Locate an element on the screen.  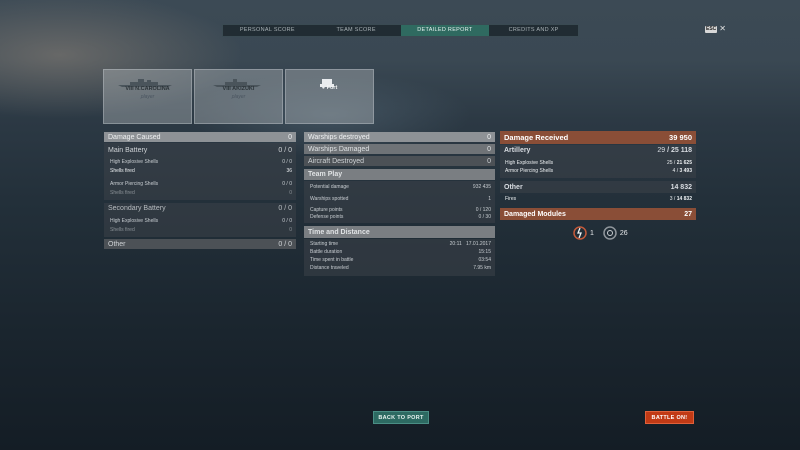
aircraft-destroyed-row: Aircraft Destroyed 0 is located at coordinates (399, 161).